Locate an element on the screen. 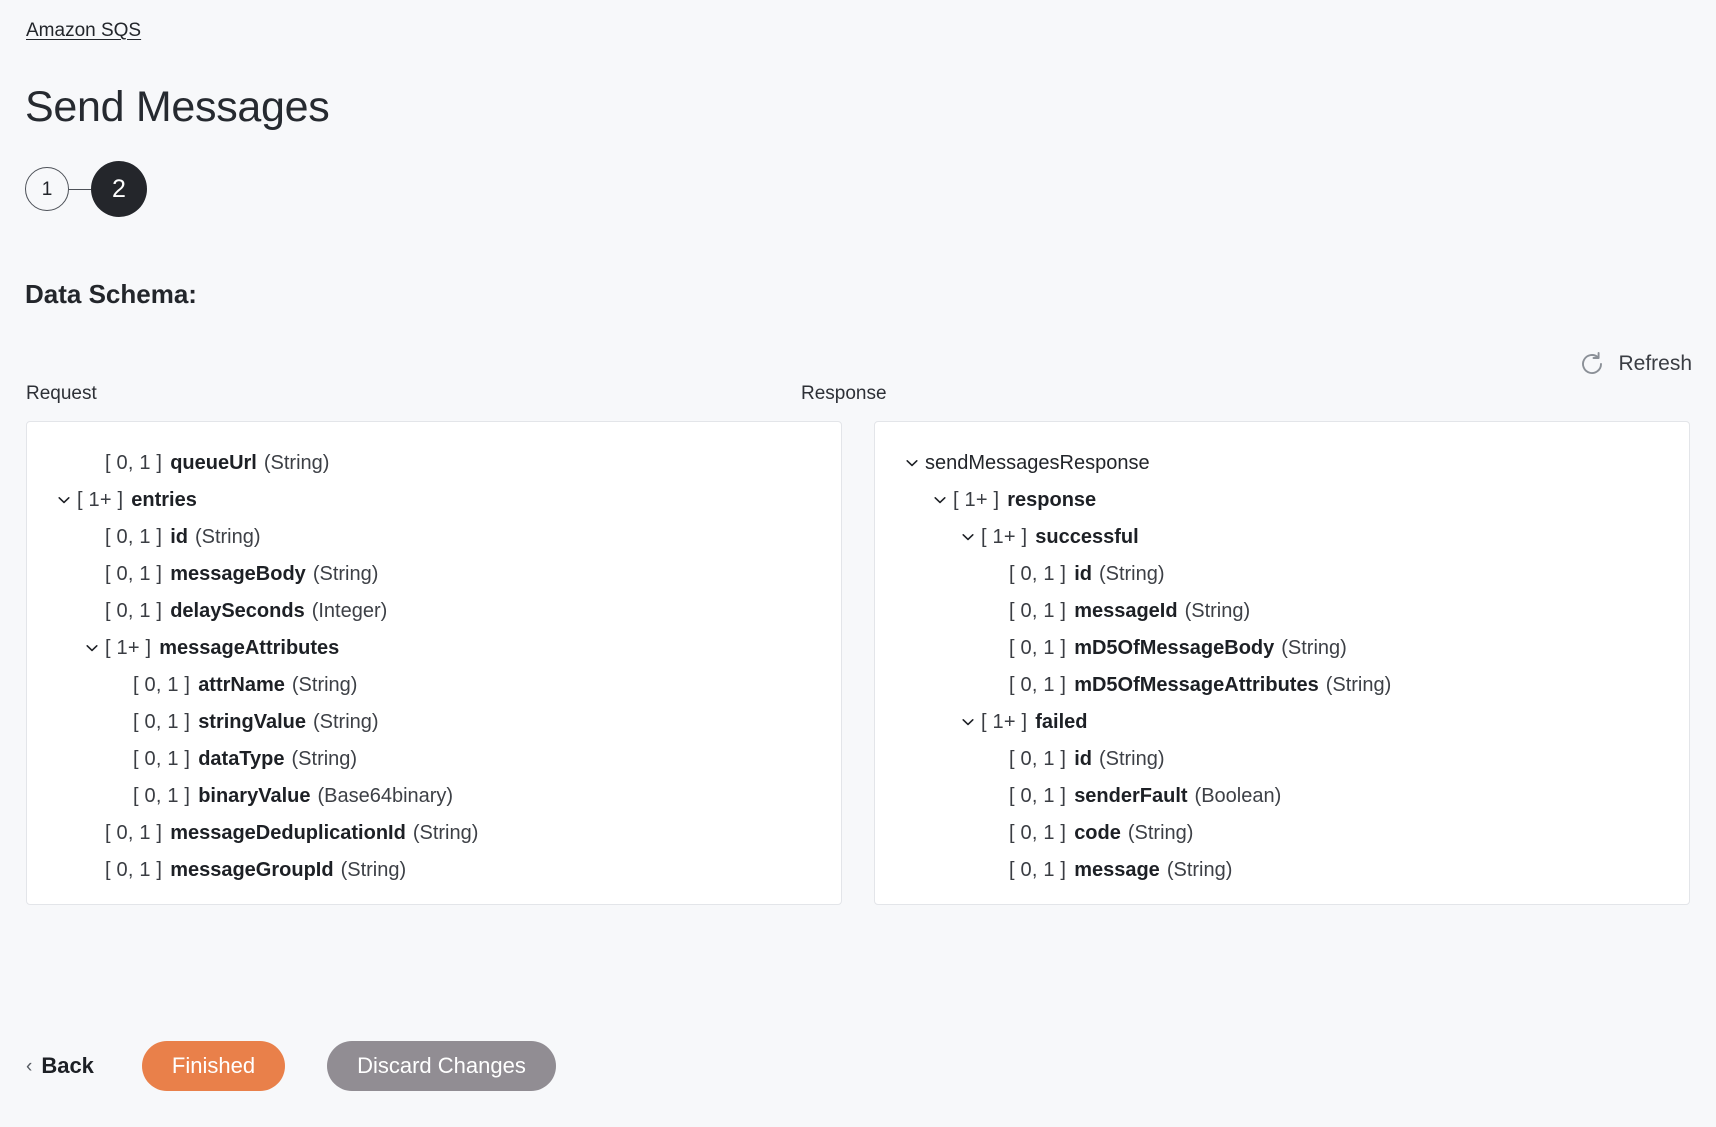 This screenshot has height=1127, width=1716. tree-node: [ 0, 1 ] messageGroupId (String) is located at coordinates (434, 869).